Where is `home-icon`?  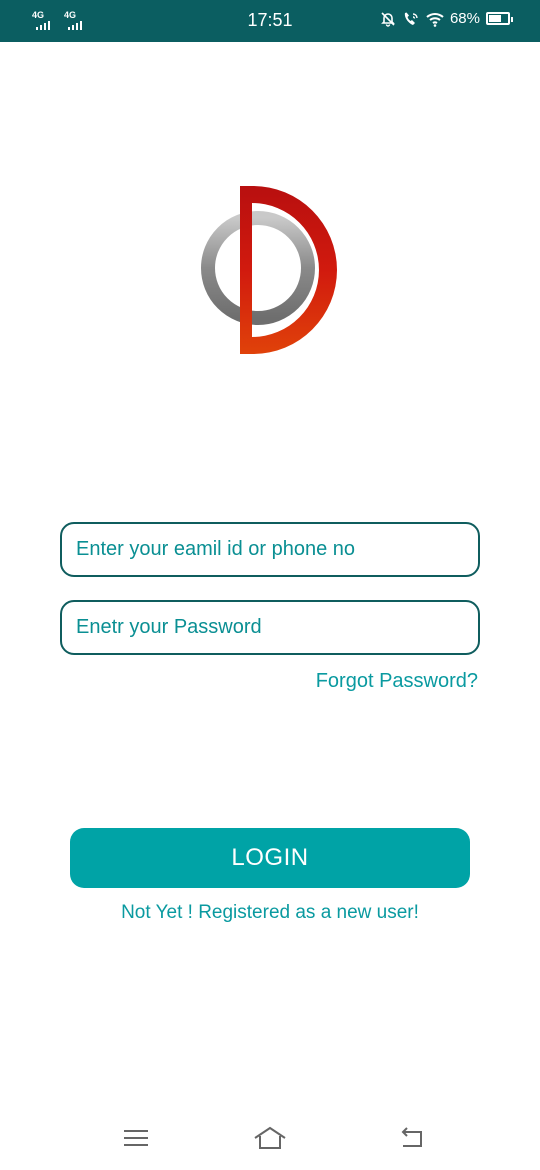 home-icon is located at coordinates (270, 1138).